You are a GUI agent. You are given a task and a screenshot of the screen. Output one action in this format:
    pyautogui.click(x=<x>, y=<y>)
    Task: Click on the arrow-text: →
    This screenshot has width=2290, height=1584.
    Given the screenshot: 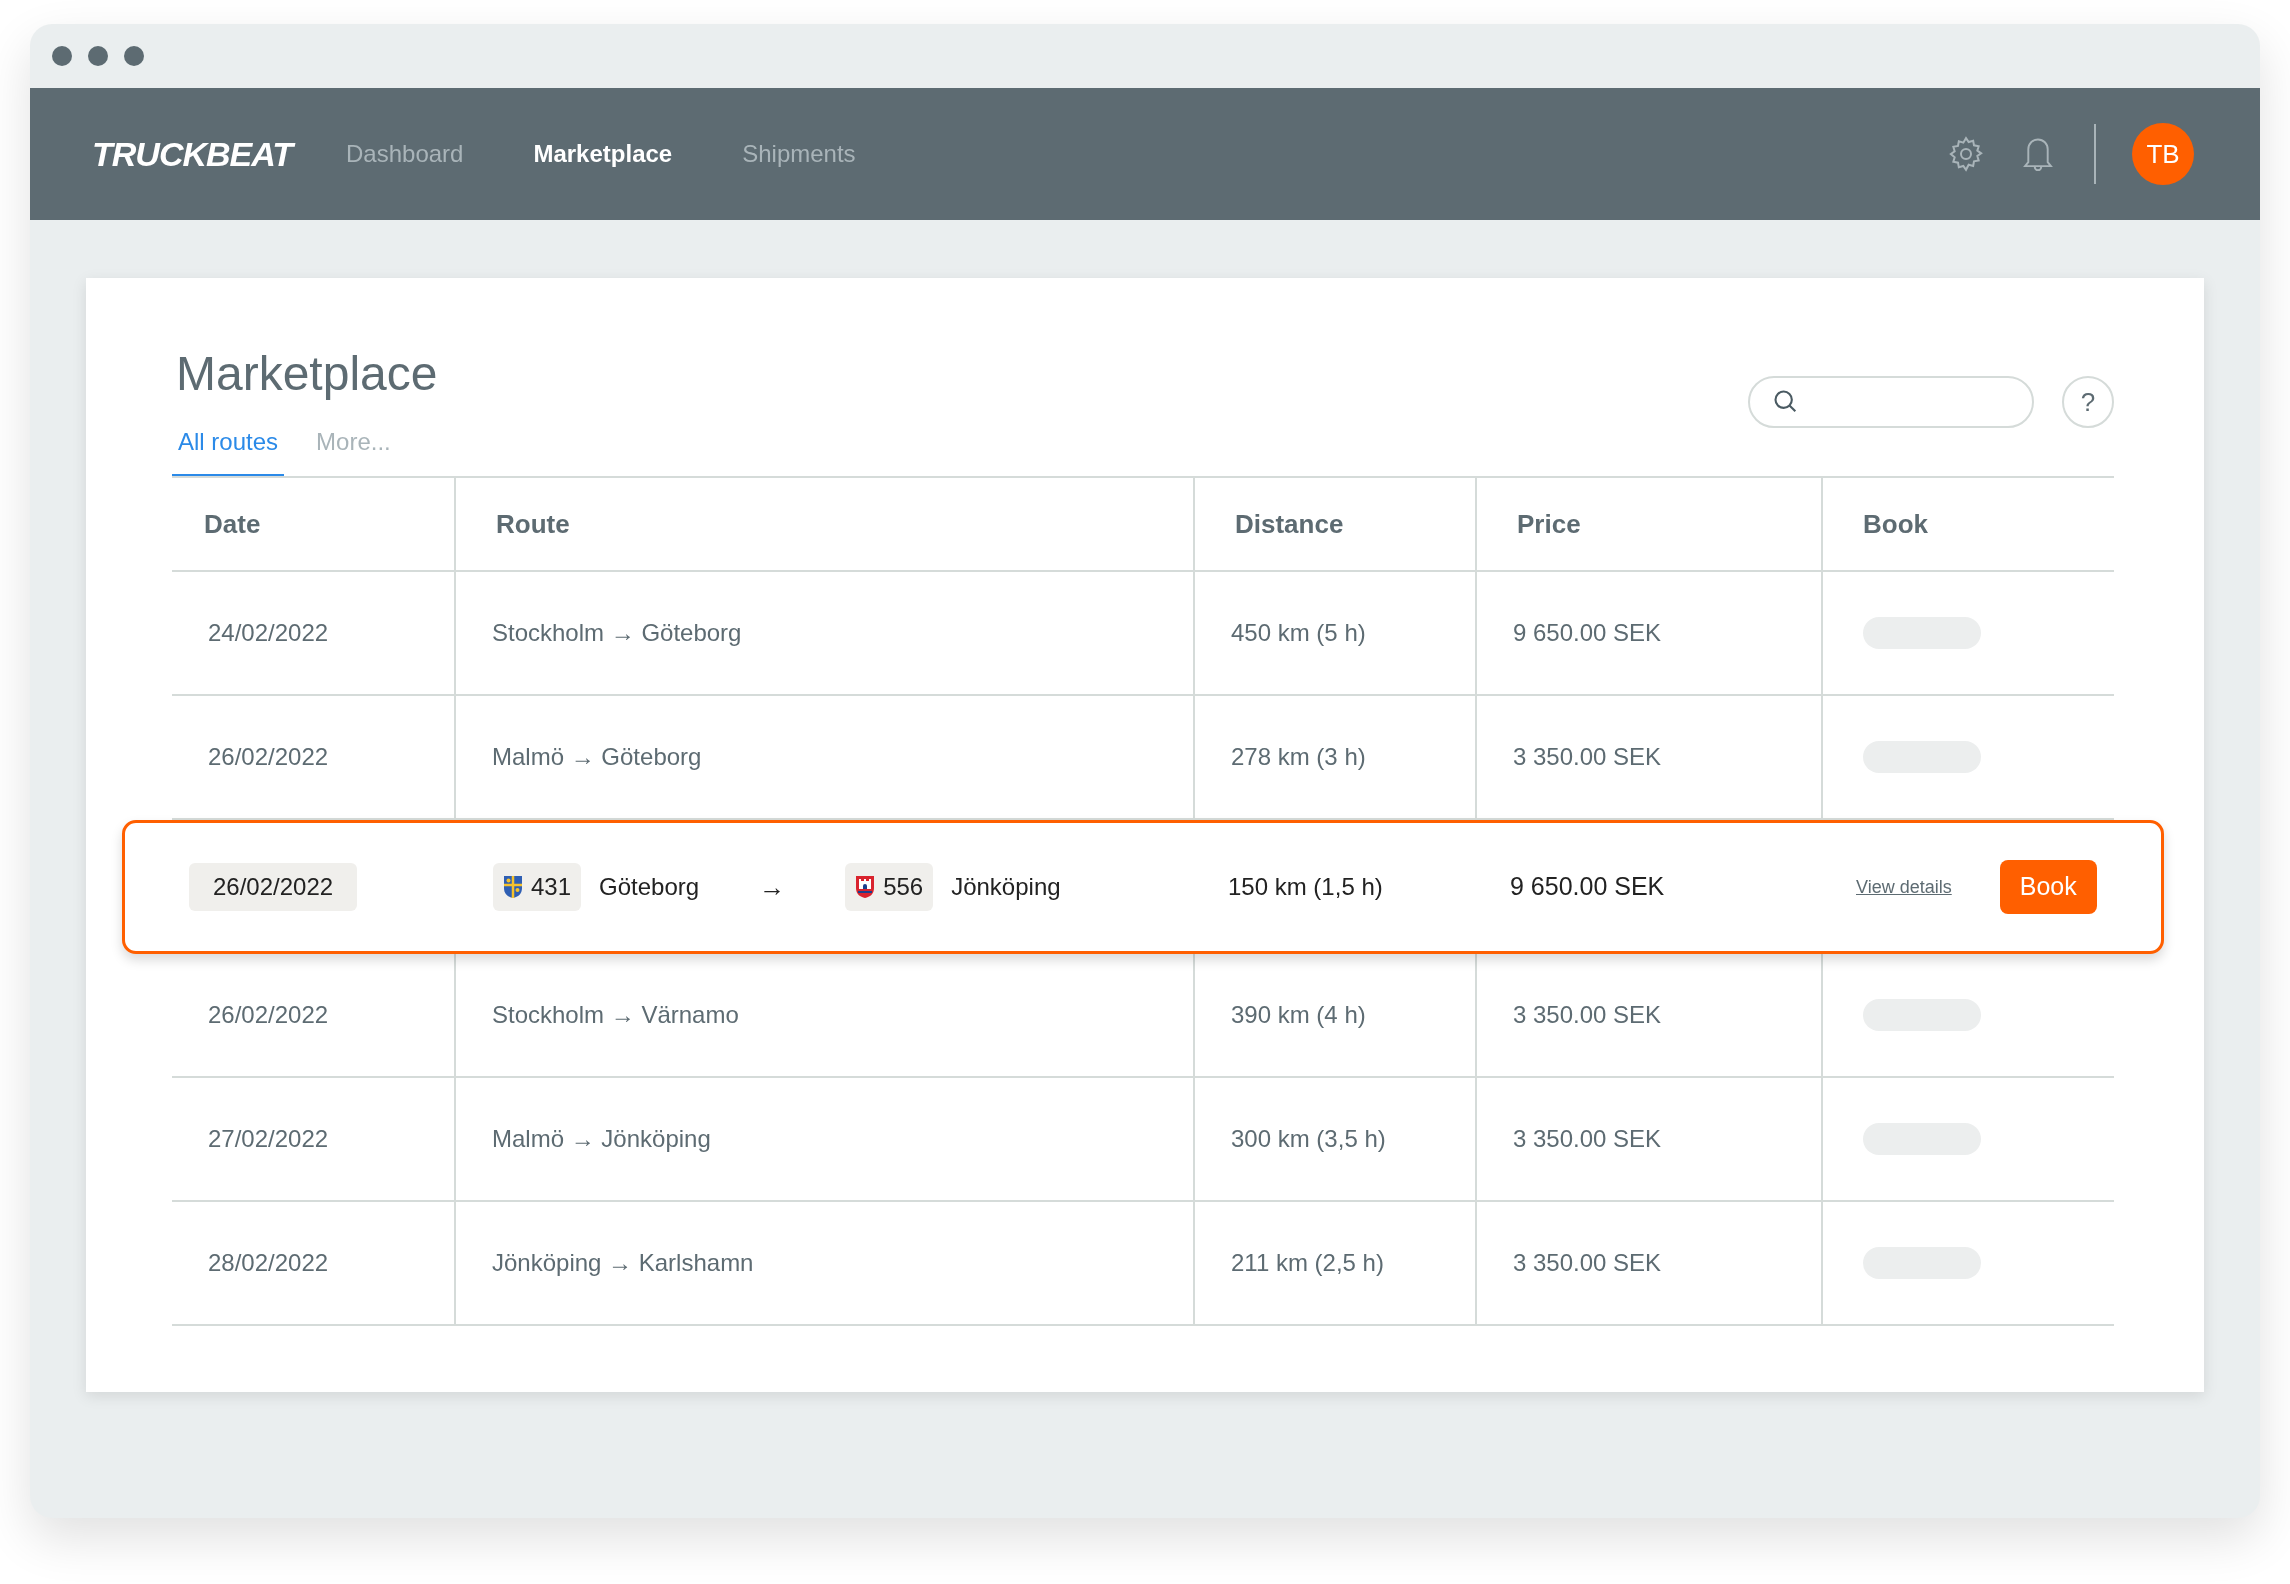 What is the action you would take?
    pyautogui.click(x=772, y=887)
    